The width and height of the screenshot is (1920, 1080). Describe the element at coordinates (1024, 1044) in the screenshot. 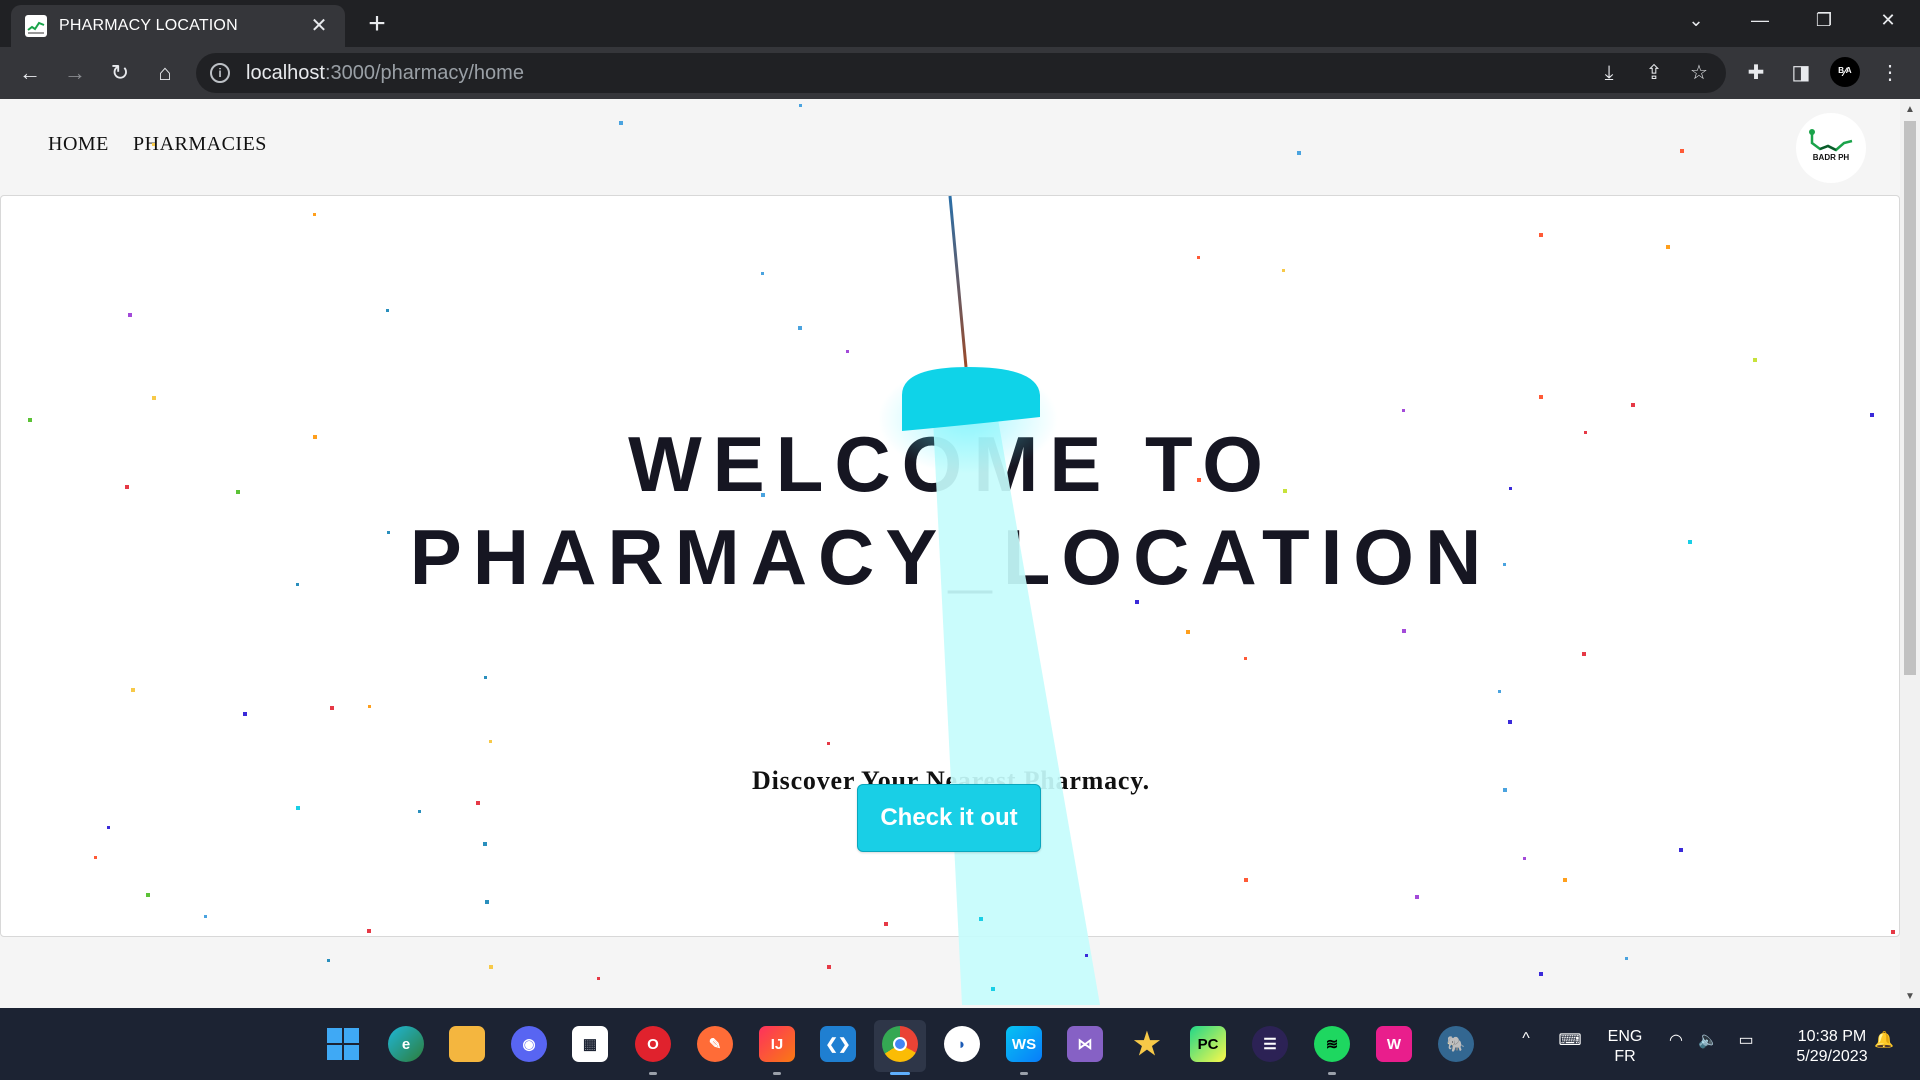

I see `webstorm-icon: WS` at that location.